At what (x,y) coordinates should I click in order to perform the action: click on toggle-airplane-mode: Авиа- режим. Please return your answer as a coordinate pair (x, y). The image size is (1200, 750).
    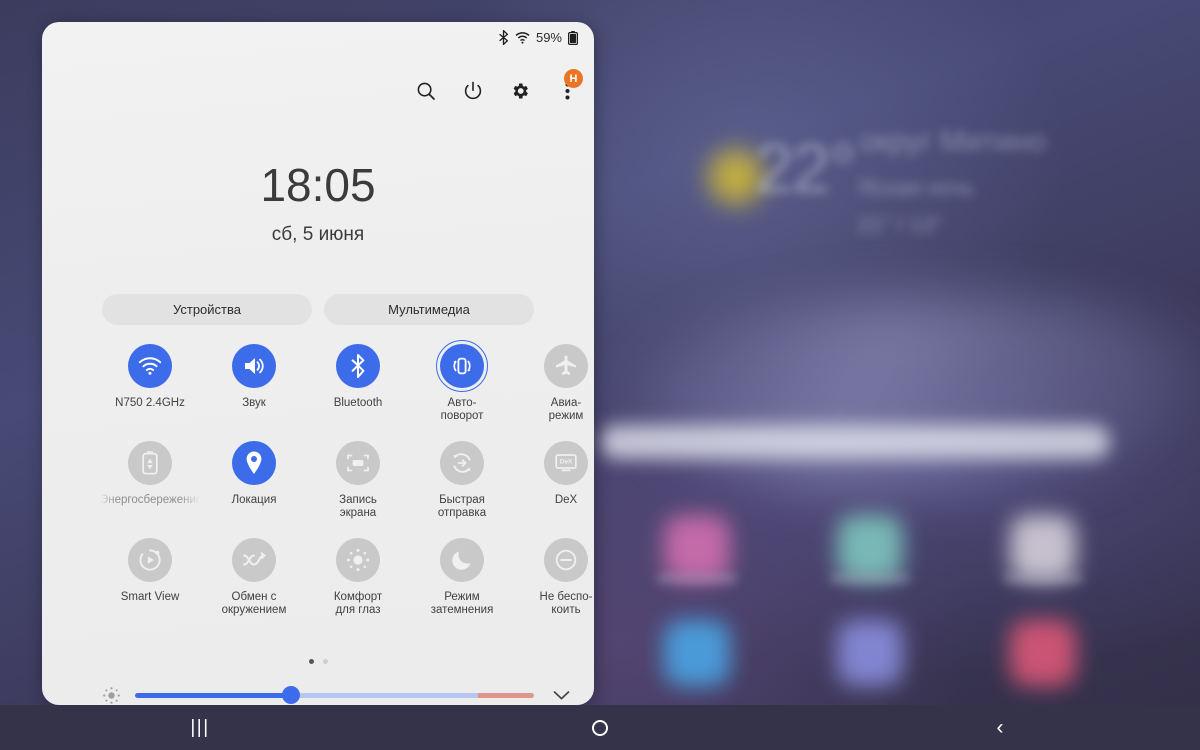
    Looking at the image, I should click on (554, 383).